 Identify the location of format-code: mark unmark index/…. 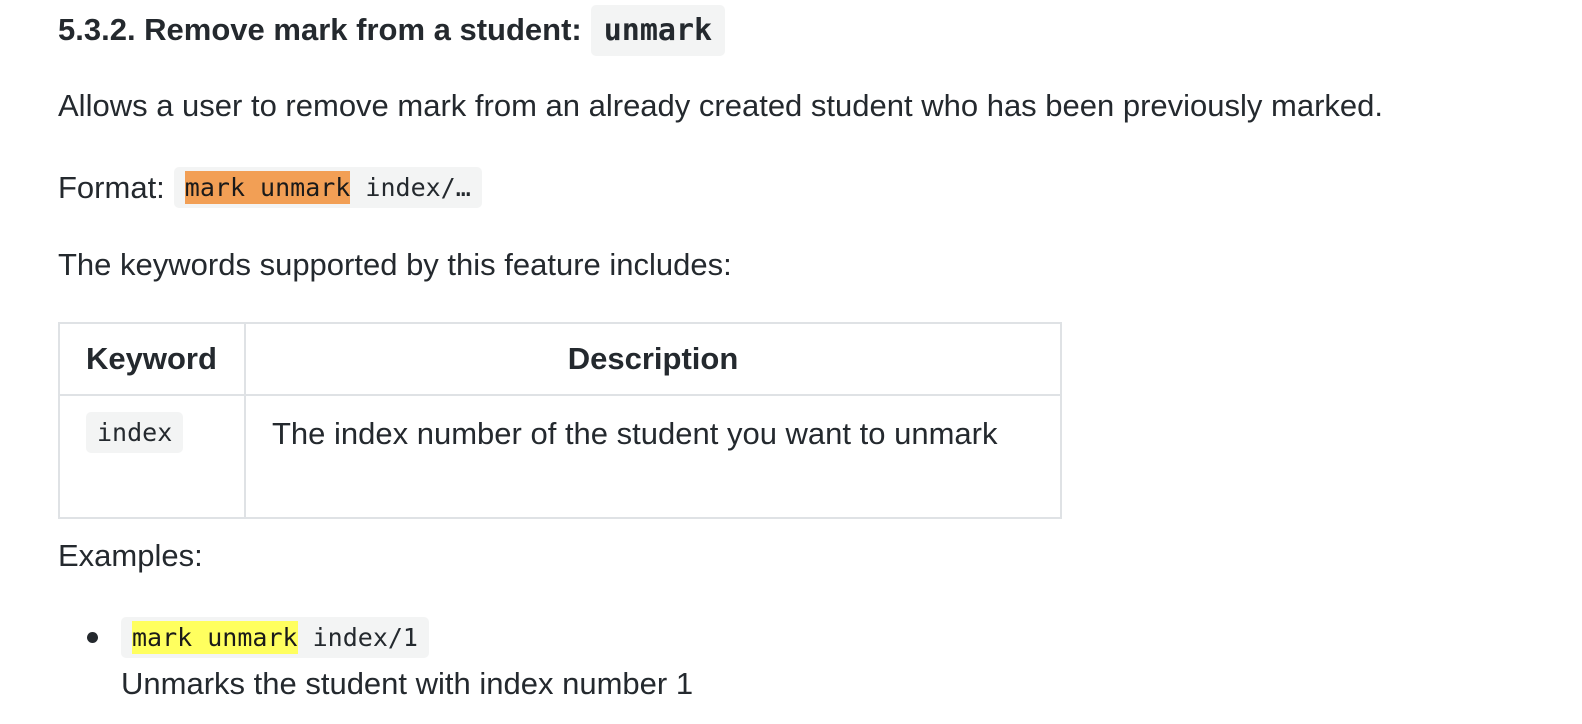
(327, 187).